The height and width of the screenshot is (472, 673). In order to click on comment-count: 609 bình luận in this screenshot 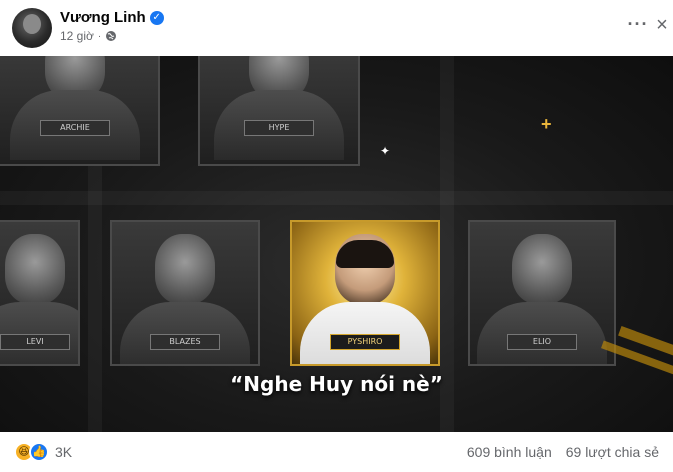, I will do `click(509, 452)`.